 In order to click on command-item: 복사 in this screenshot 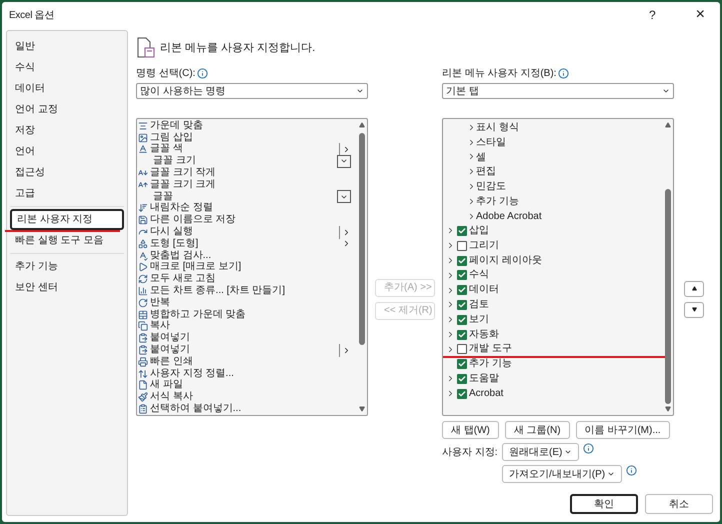, I will do `click(160, 326)`.